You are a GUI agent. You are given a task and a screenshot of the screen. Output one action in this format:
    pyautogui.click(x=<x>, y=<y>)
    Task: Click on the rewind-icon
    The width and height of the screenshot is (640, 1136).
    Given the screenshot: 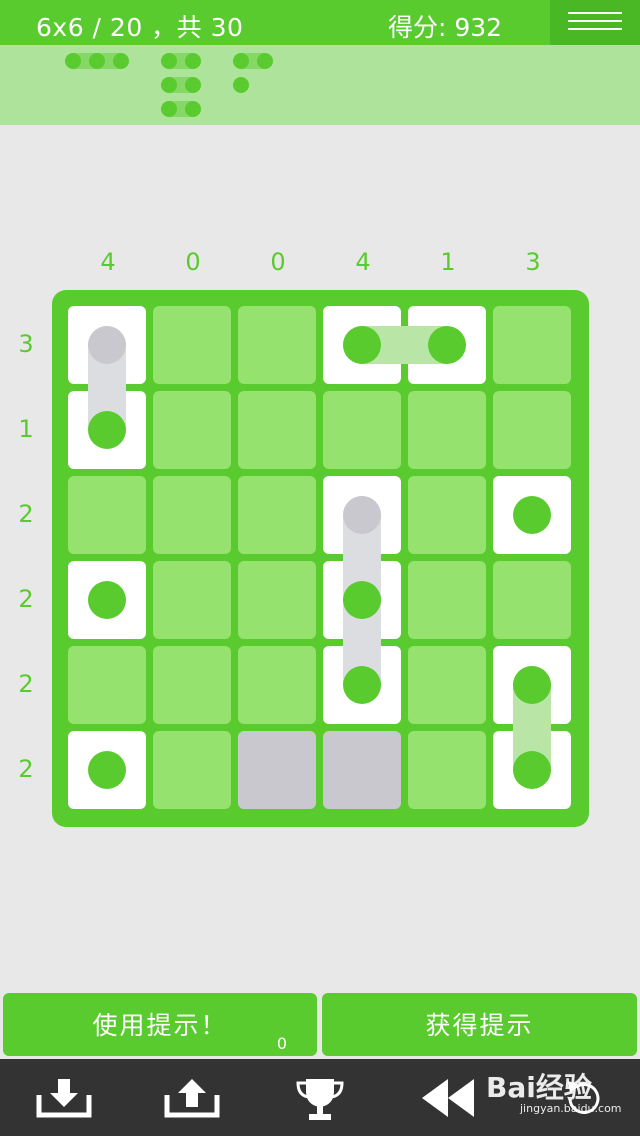 What is the action you would take?
    pyautogui.click(x=448, y=1098)
    